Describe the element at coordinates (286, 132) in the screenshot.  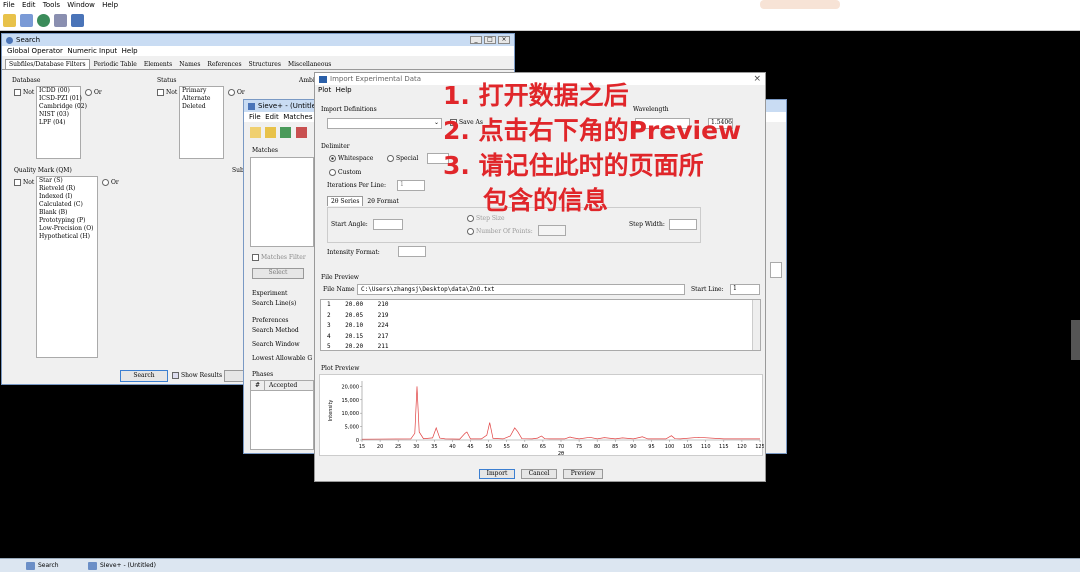
I see `run-icon` at that location.